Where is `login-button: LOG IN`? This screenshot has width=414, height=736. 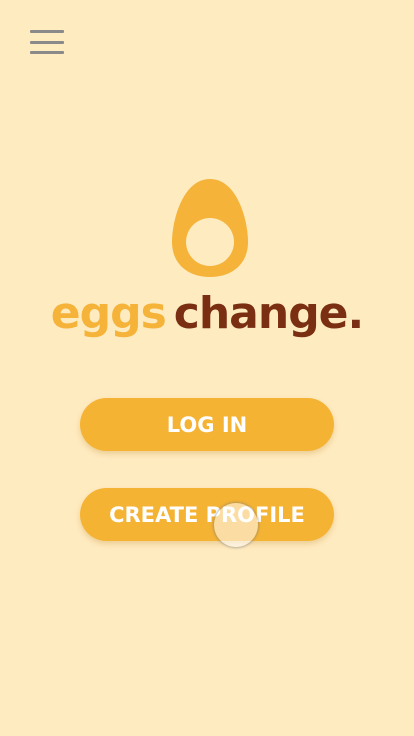 login-button: LOG IN is located at coordinates (207, 424).